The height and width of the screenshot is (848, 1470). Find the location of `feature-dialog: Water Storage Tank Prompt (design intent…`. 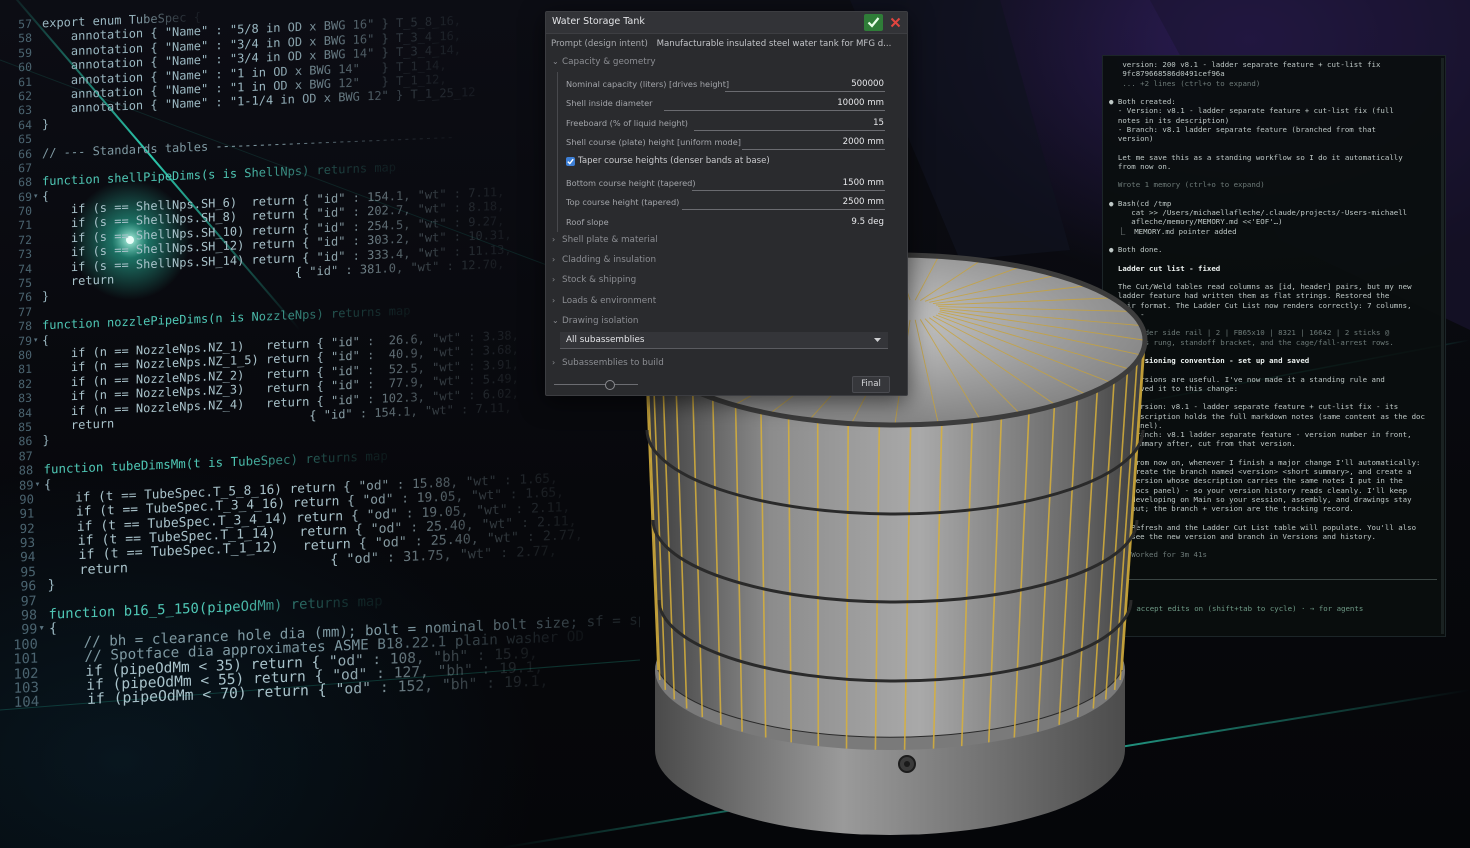

feature-dialog: Water Storage Tank Prompt (design intent… is located at coordinates (726, 203).